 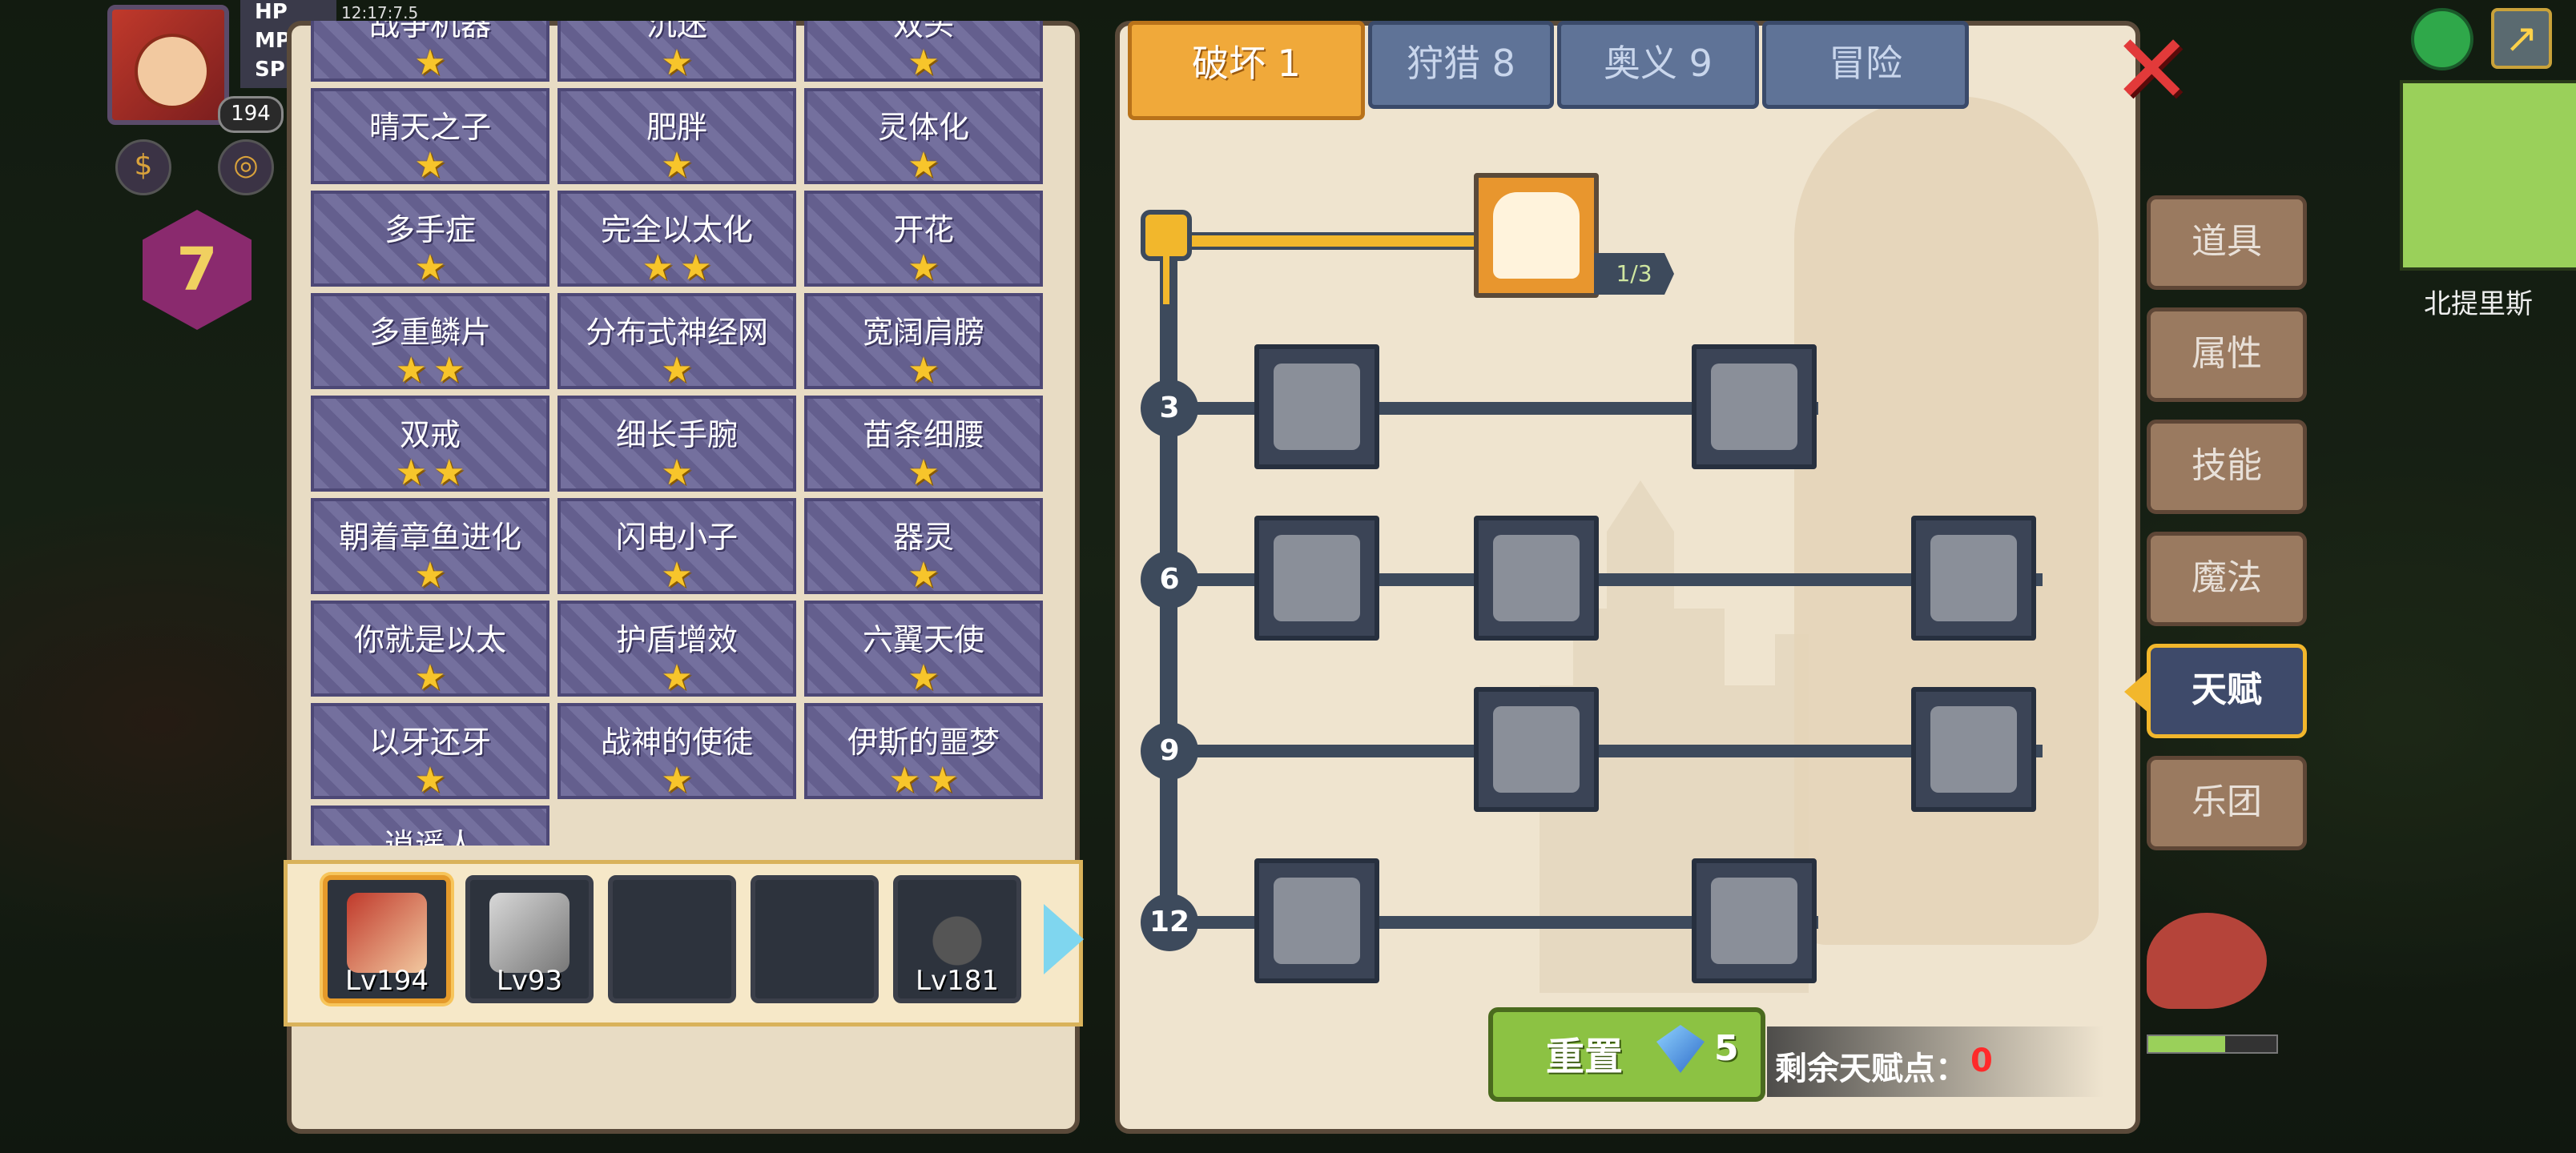 I want to click on tab-mystic: 奥义 9, so click(x=1658, y=65).